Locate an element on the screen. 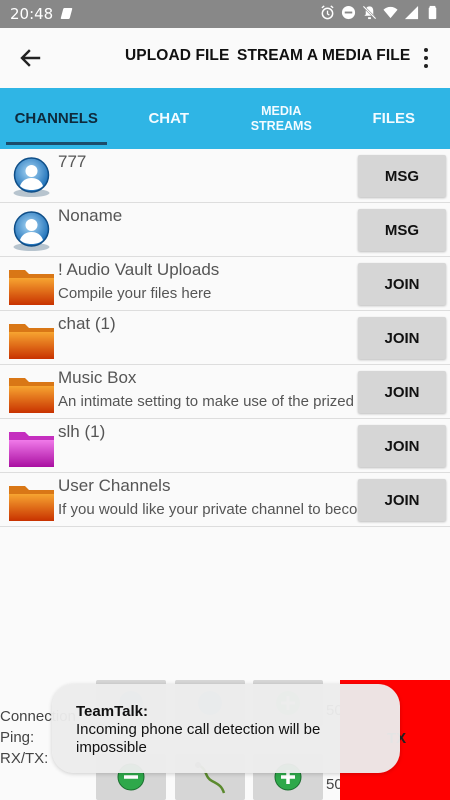  signal-icon is located at coordinates (411, 12).